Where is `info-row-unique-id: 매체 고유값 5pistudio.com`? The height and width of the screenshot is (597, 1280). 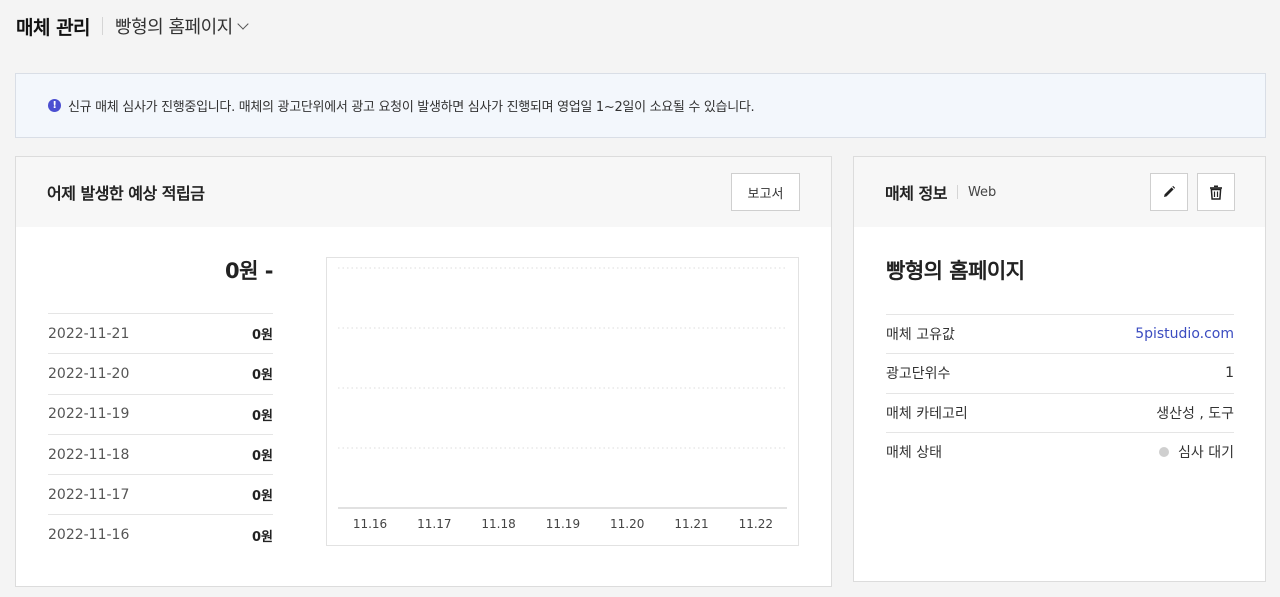
info-row-unique-id: 매체 고유값 5pistudio.com is located at coordinates (1060, 333).